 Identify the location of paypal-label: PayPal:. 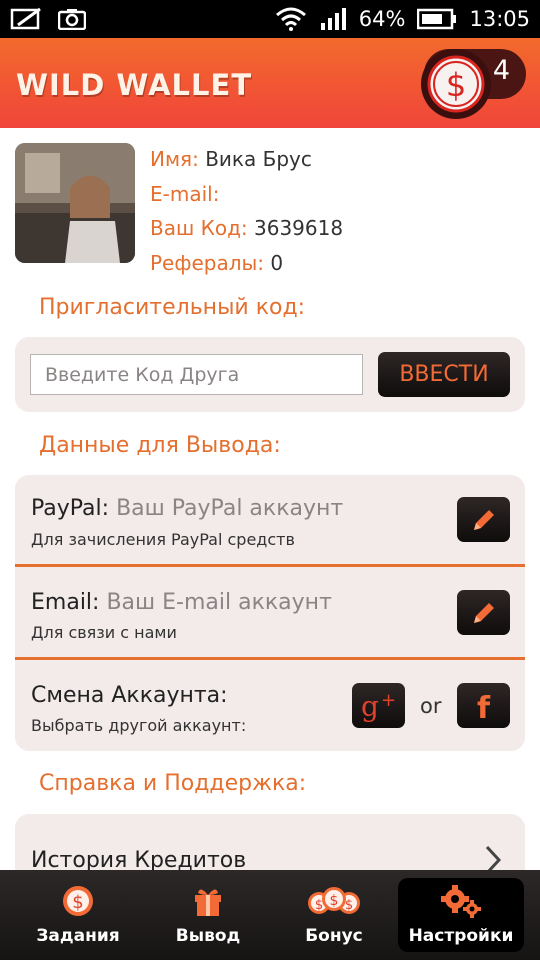
(70, 508).